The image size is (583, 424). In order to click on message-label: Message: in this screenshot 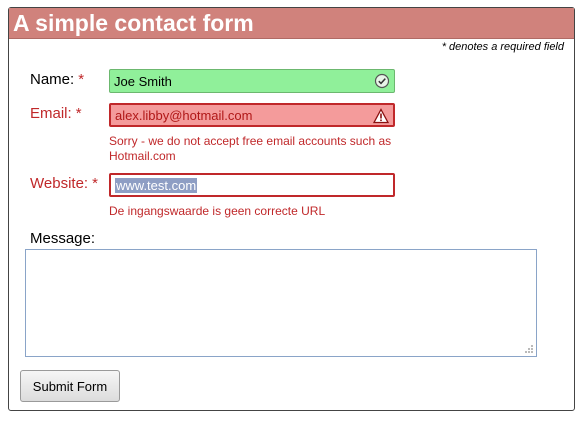, I will do `click(63, 238)`.